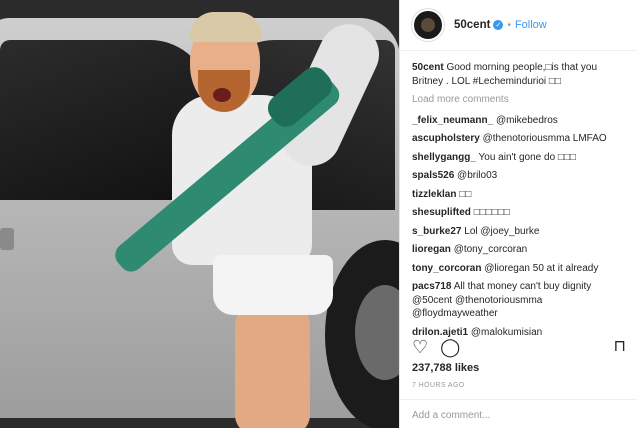 The height and width of the screenshot is (431, 637). What do you see at coordinates (465, 194) in the screenshot?
I see `comment-text: □□` at bounding box center [465, 194].